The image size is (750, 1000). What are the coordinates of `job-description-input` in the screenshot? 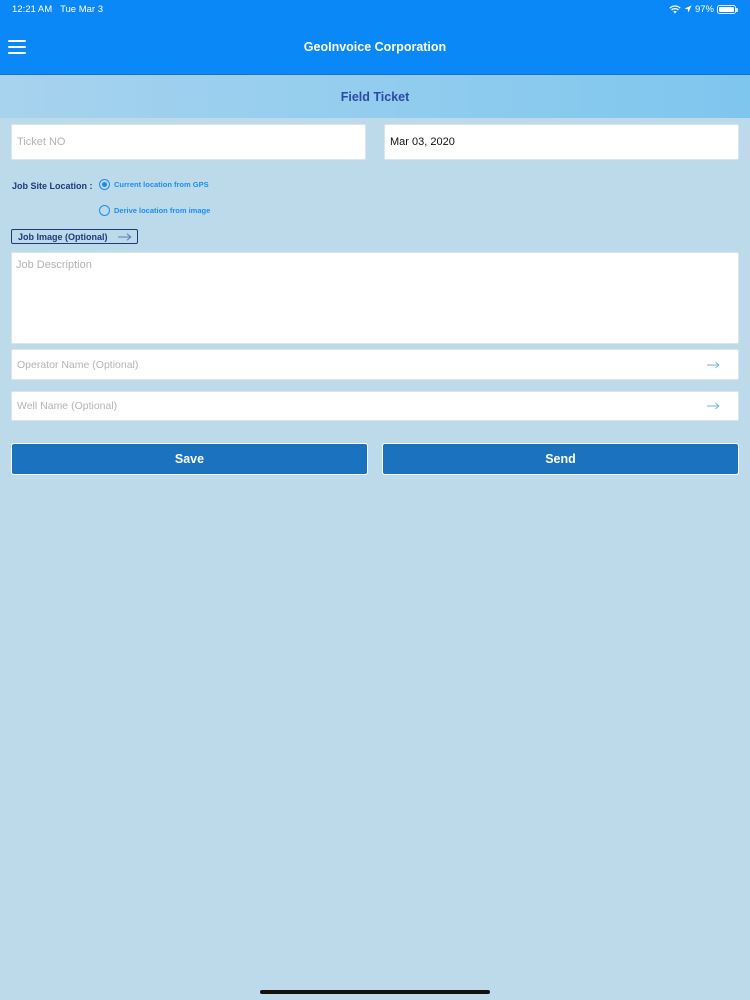 It's located at (375, 298).